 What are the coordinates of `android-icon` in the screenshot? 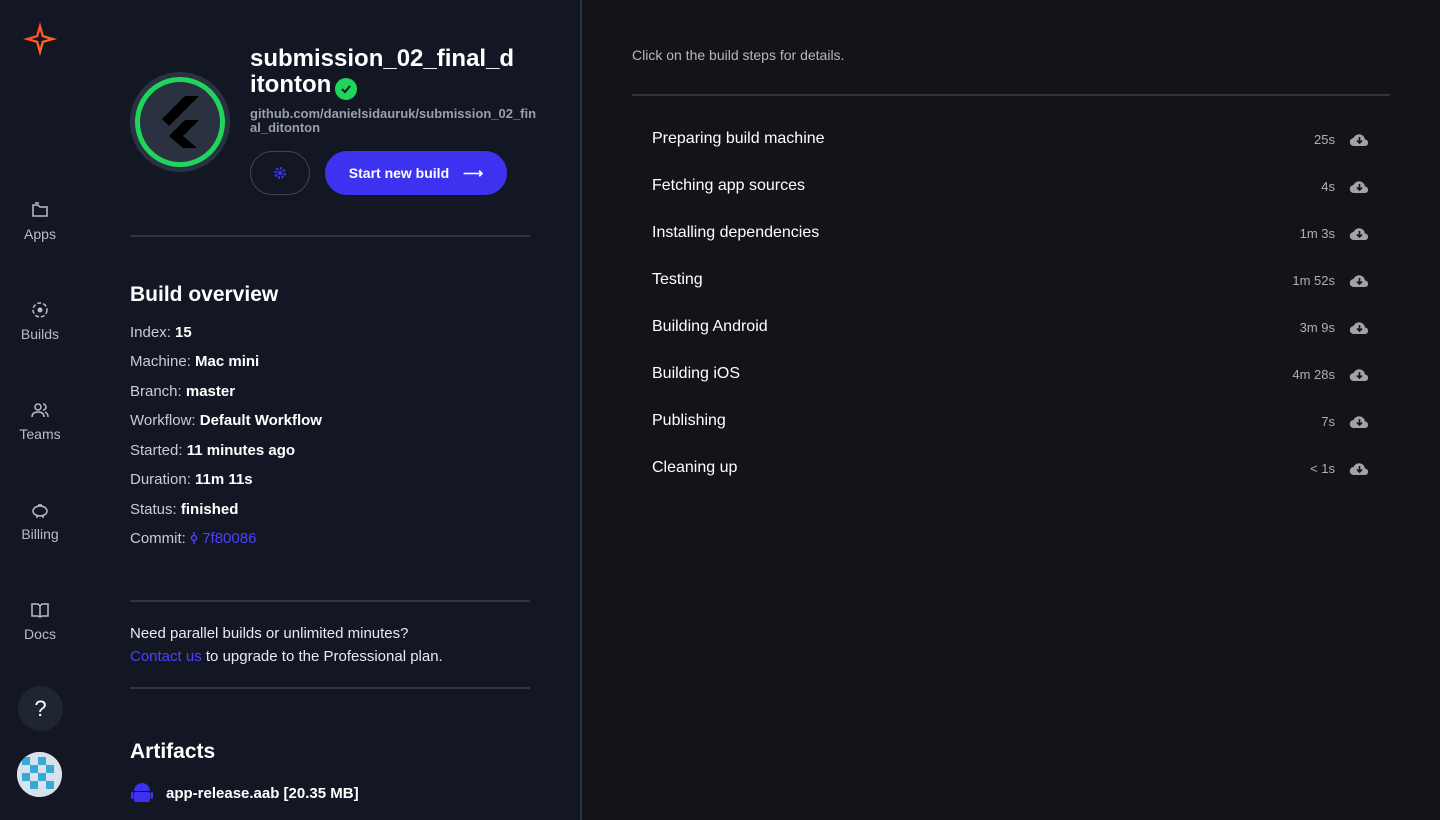 It's located at (142, 792).